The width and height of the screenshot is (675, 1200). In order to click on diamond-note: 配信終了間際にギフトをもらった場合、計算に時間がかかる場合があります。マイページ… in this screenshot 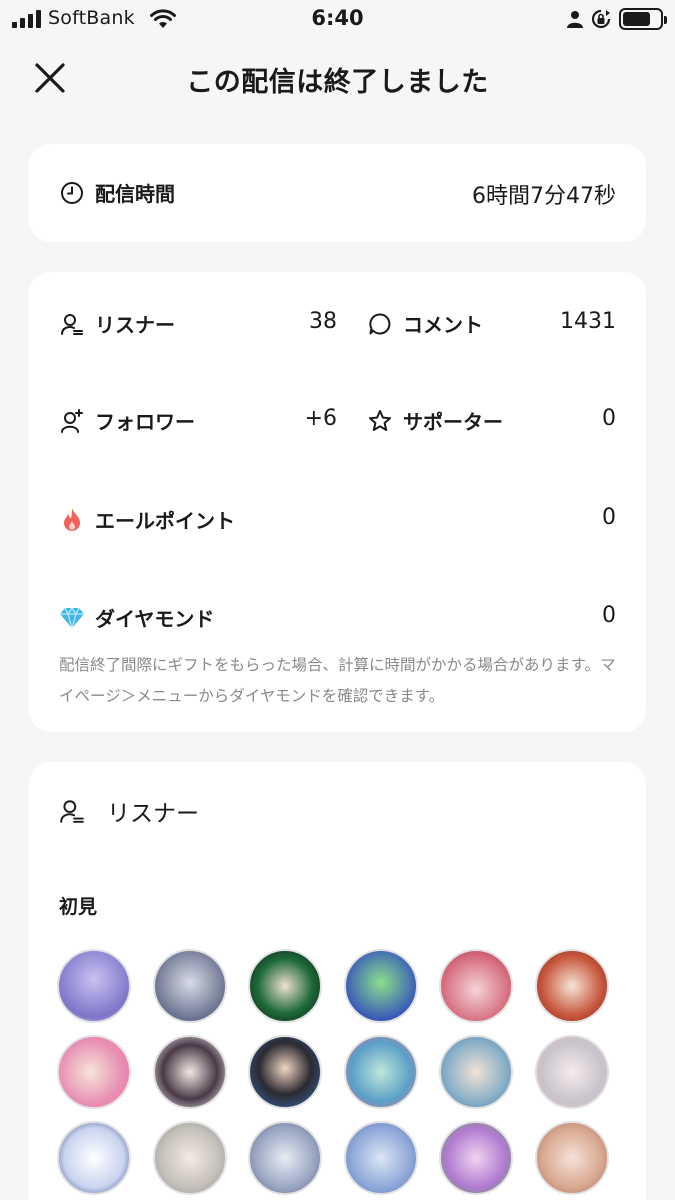, I will do `click(337, 680)`.